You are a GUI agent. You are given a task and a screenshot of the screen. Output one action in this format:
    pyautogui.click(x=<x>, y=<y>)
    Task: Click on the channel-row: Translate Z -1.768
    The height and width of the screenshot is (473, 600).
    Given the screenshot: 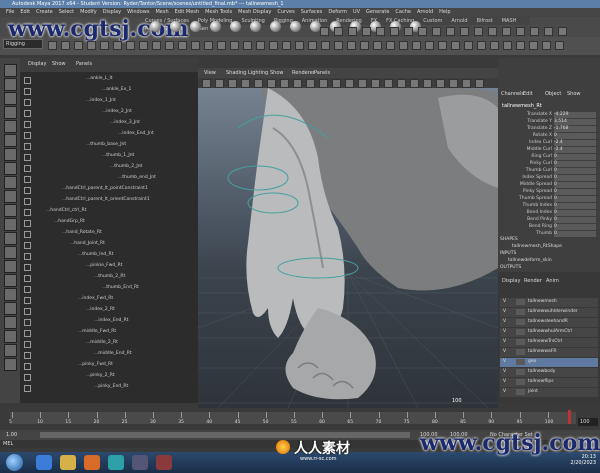 What is the action you would take?
    pyautogui.click(x=549, y=129)
    